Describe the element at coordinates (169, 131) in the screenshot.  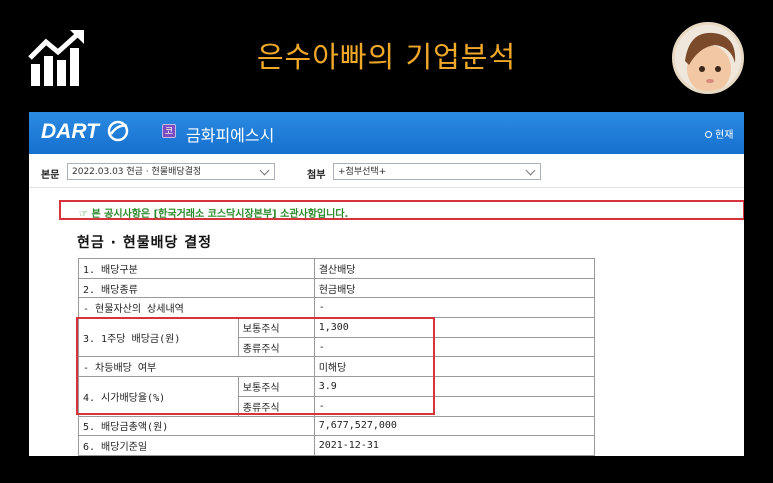
I see `corp-market-badge: 코` at that location.